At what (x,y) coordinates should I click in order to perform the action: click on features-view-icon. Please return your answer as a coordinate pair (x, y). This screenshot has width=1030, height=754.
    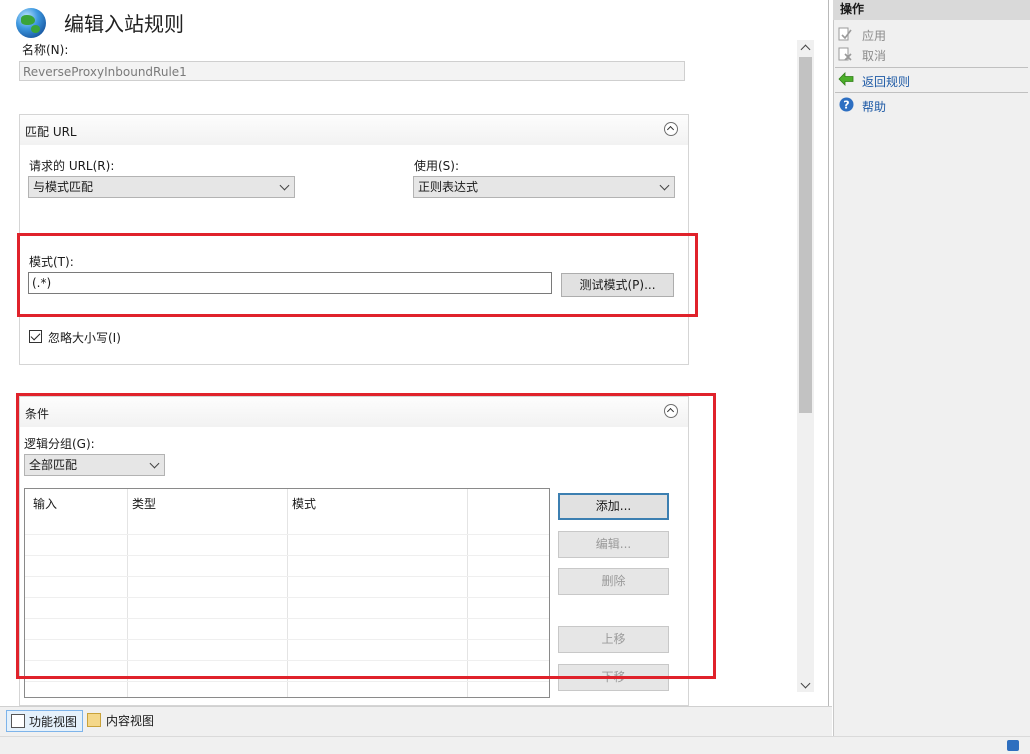
    Looking at the image, I should click on (18, 721).